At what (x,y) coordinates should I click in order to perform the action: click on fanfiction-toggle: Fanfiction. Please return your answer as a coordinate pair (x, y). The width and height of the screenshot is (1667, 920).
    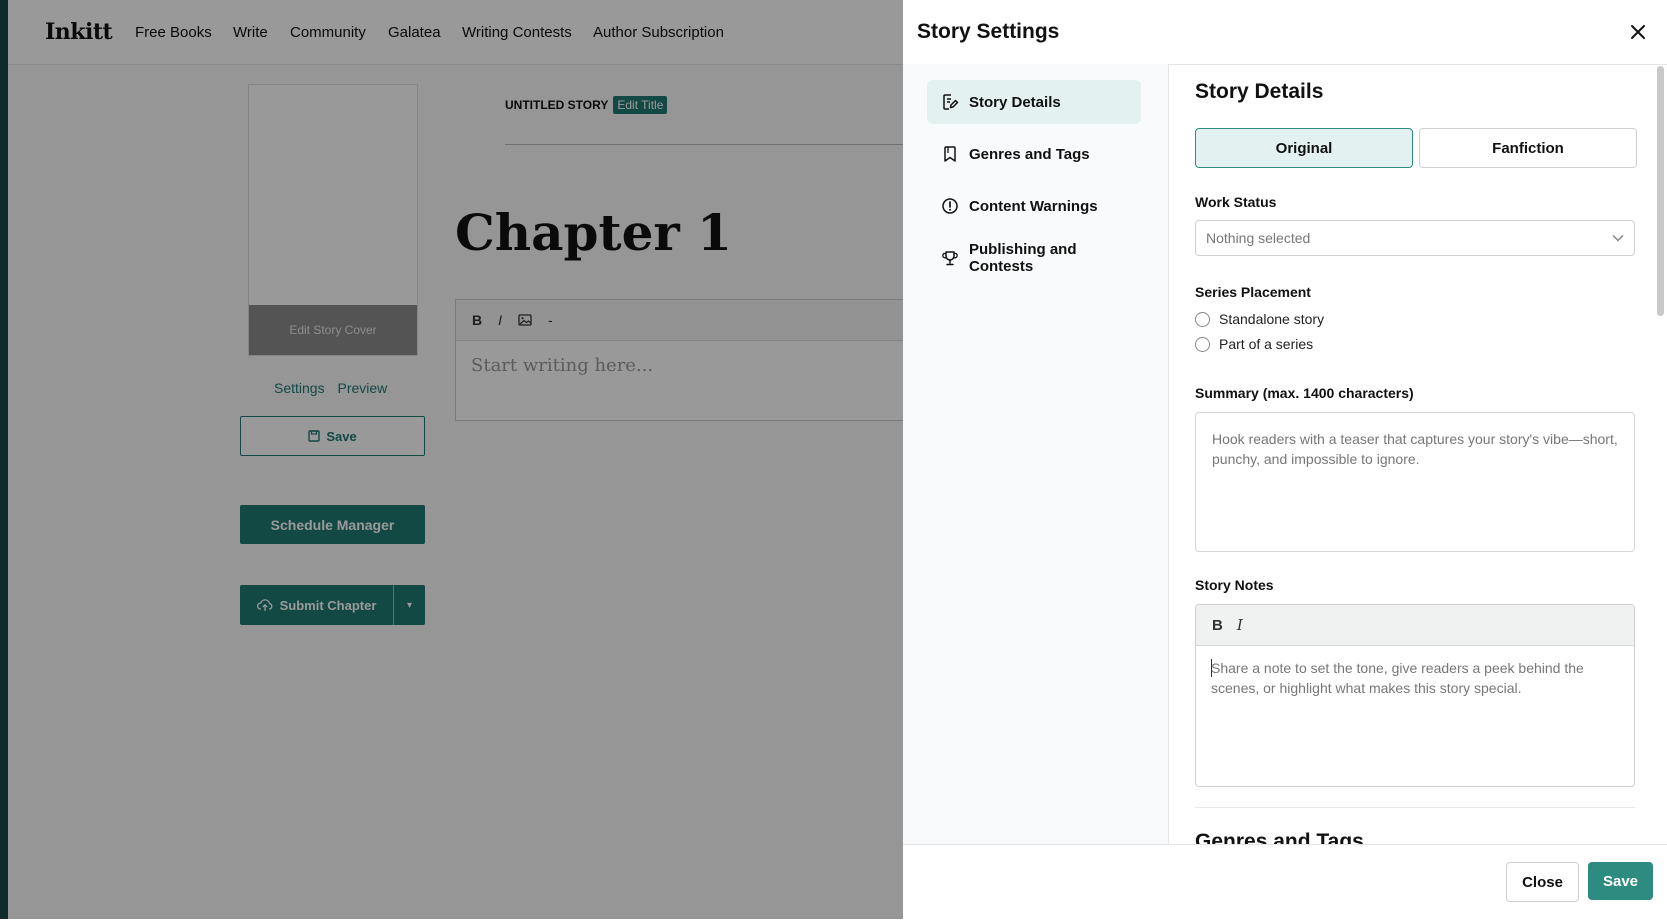
    Looking at the image, I should click on (1528, 148).